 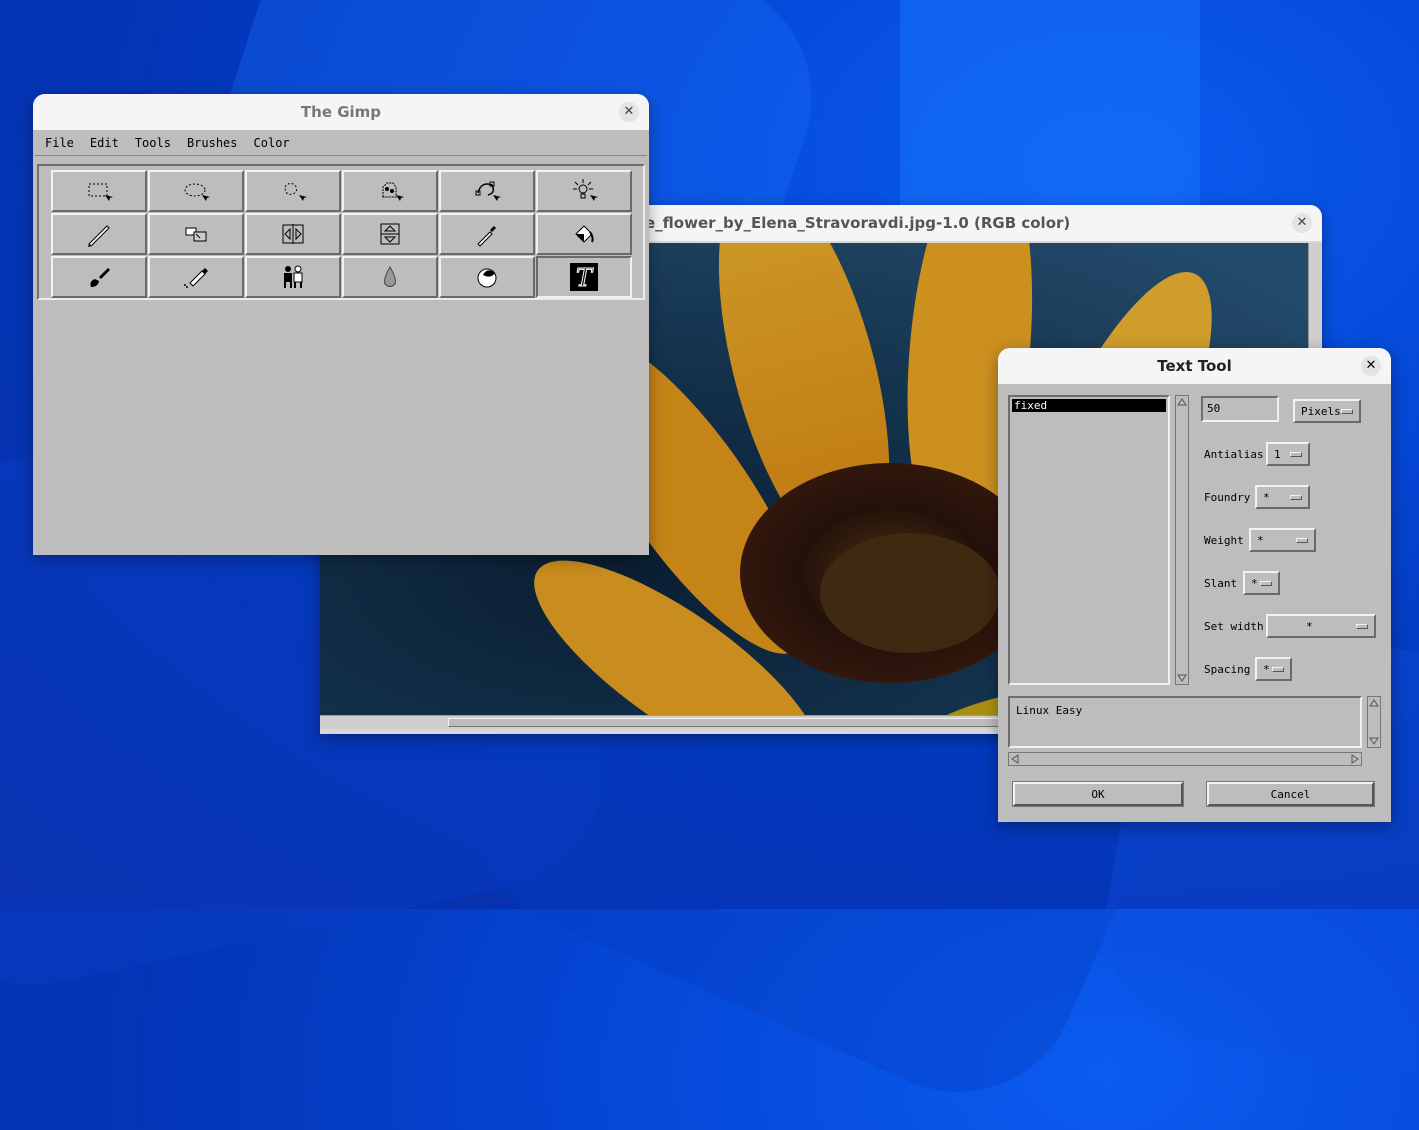 I want to click on flip-vertical-tool, so click(x=390, y=234).